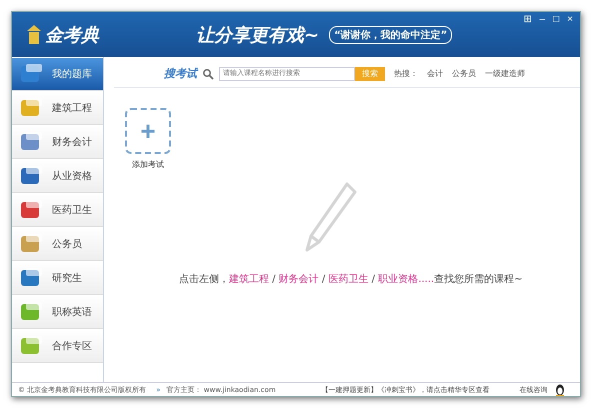  What do you see at coordinates (72, 35) in the screenshot?
I see `app-logo: 金考典` at bounding box center [72, 35].